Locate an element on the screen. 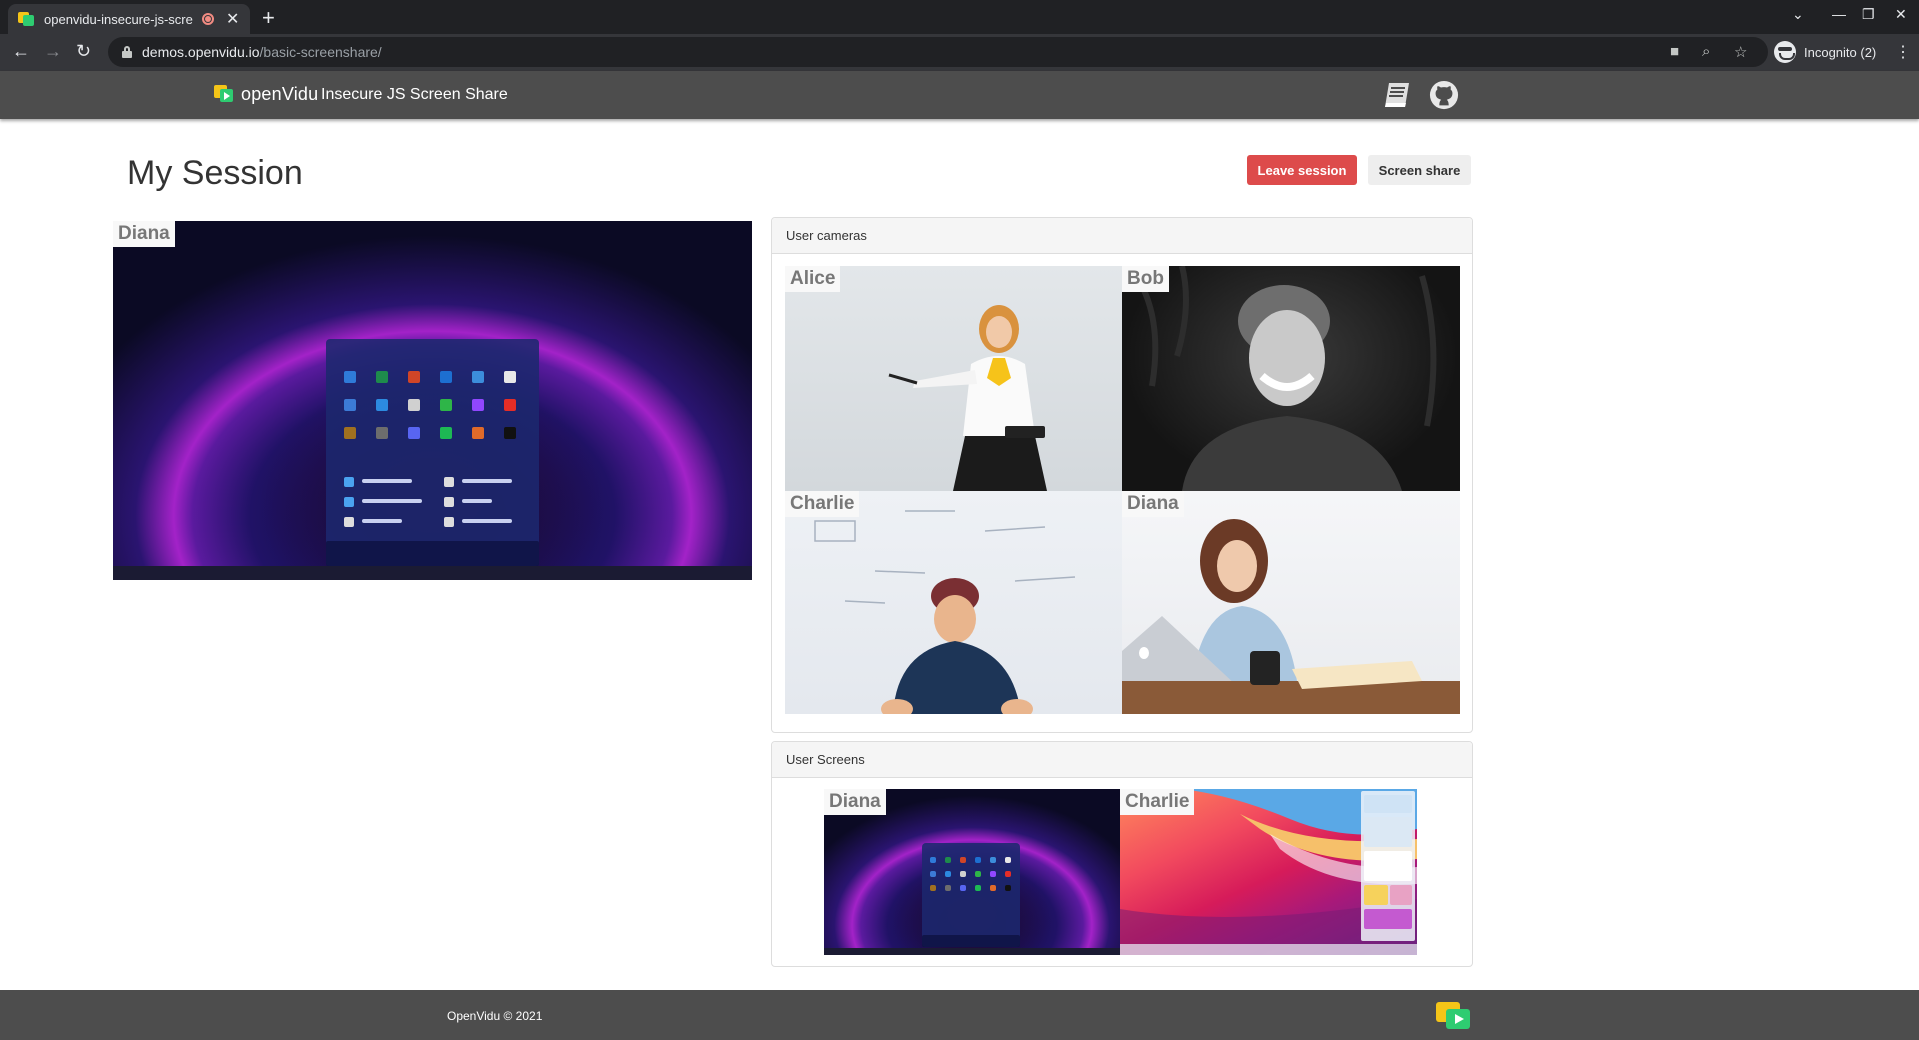 Image resolution: width=1919 pixels, height=1040 pixels. footer-copyright: OpenVidu © 2021 is located at coordinates (495, 1016).